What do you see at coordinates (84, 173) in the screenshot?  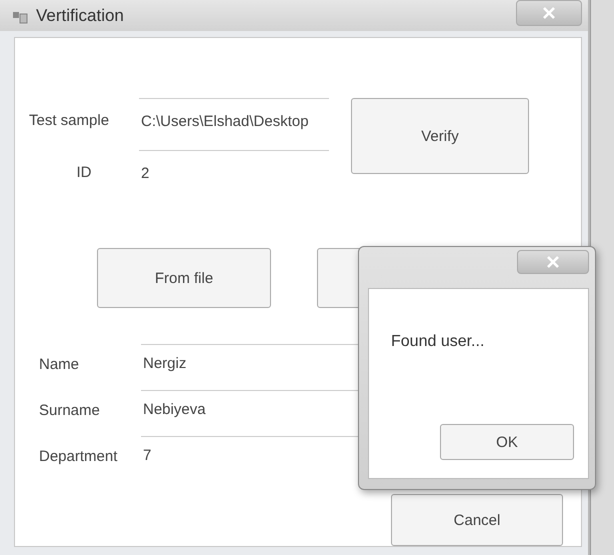 I see `field-label: ID` at bounding box center [84, 173].